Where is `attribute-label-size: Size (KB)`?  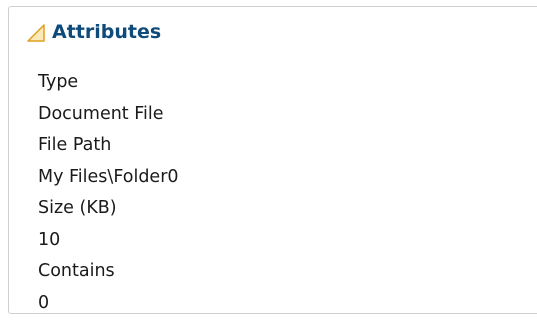 attribute-label-size: Size (KB) is located at coordinates (77, 208).